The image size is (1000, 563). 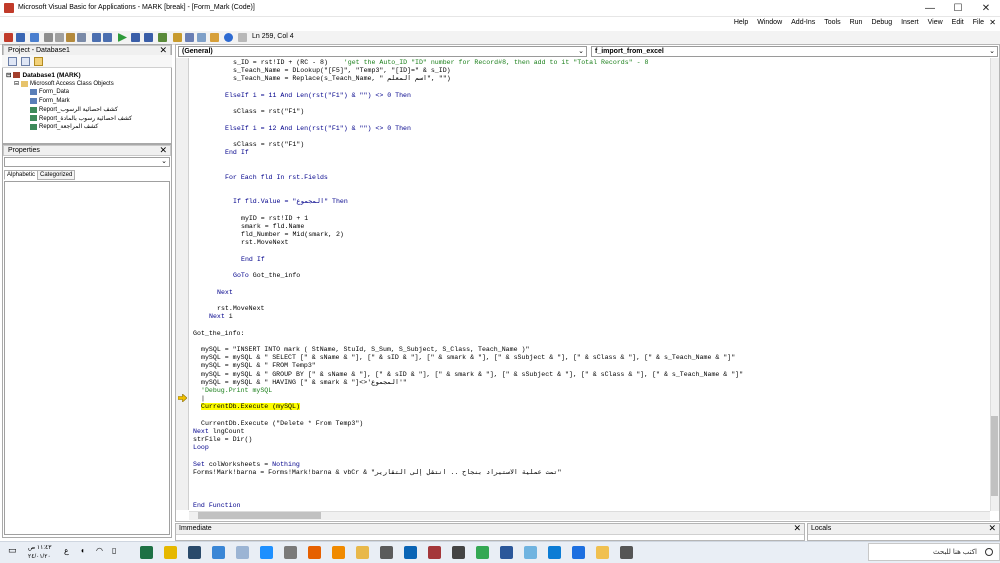 What do you see at coordinates (290, 202) in the screenshot?
I see `code-line: If fld.Value = "المجموع" Then` at bounding box center [290, 202].